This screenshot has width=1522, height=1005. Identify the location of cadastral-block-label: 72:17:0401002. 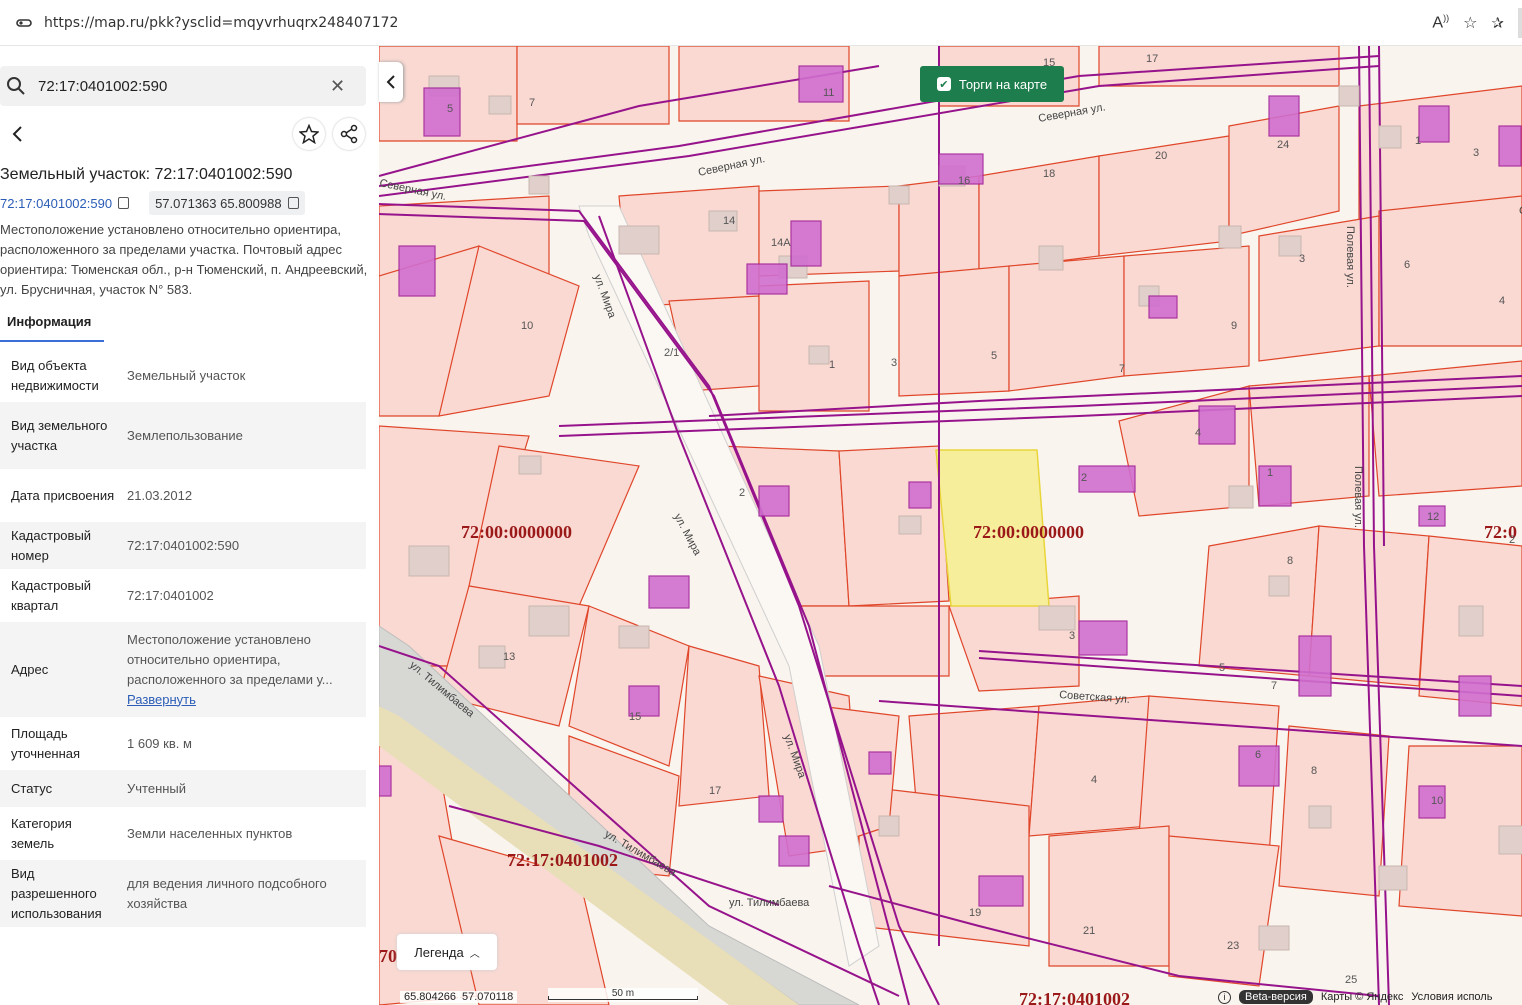
(562, 860).